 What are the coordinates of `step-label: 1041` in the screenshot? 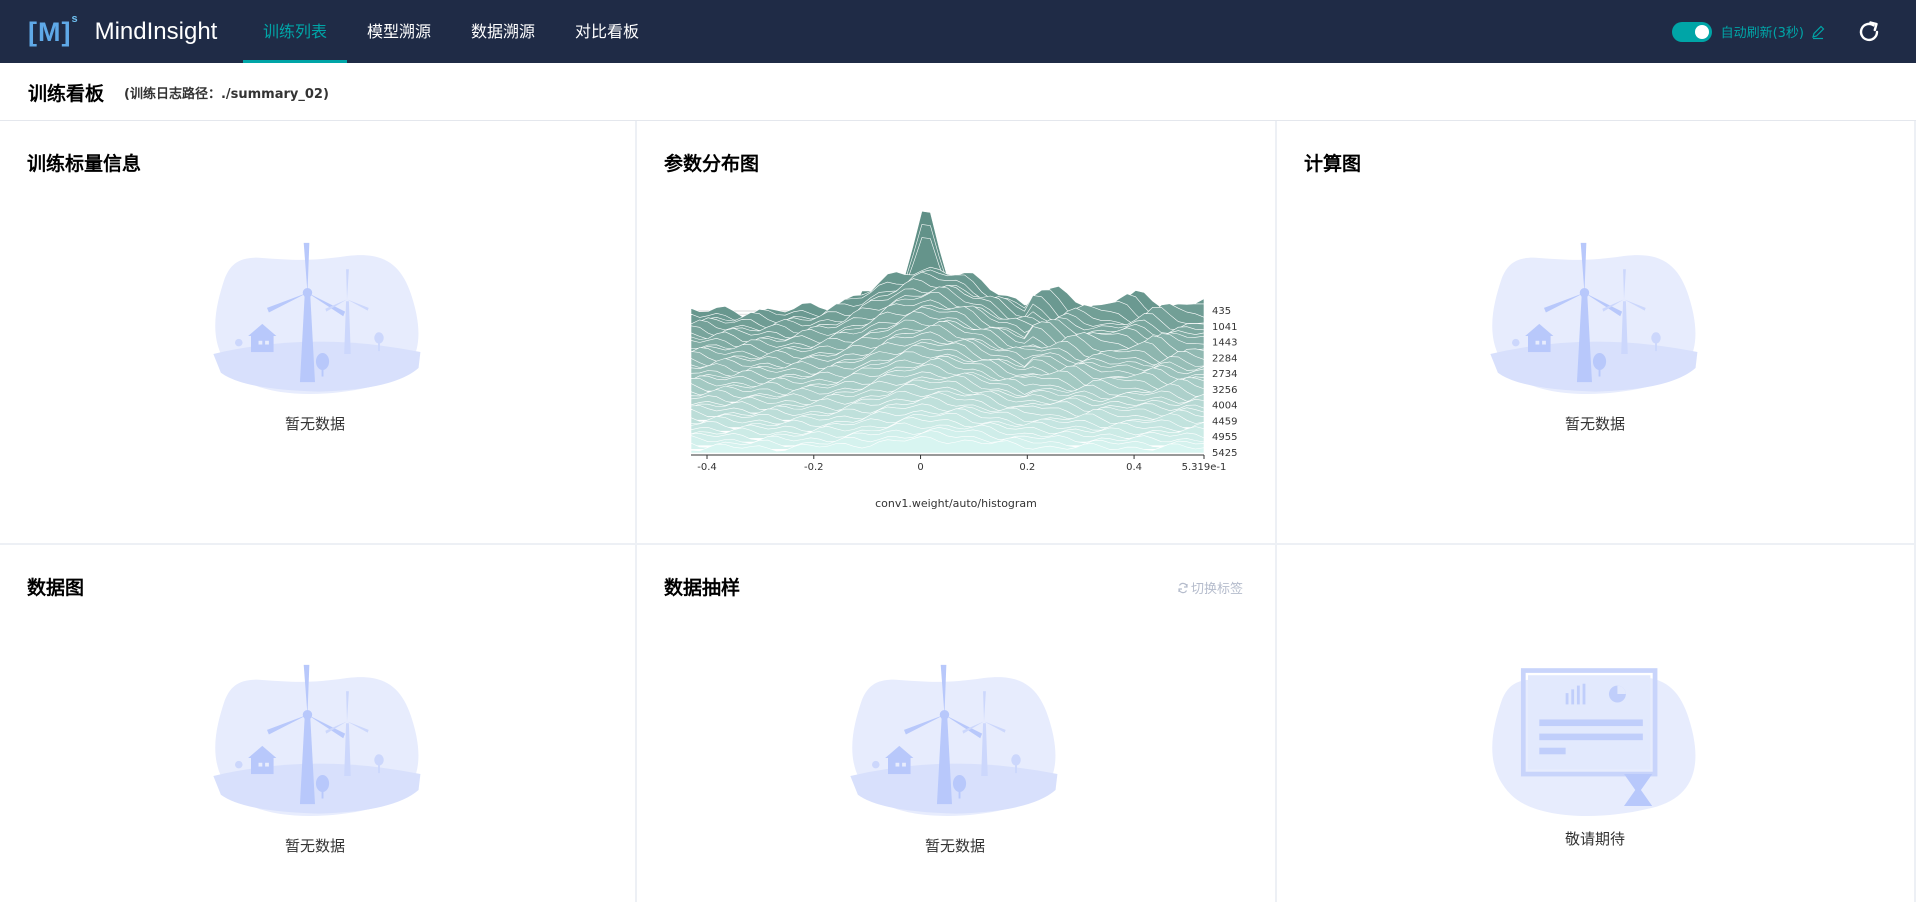 It's located at (1224, 327).